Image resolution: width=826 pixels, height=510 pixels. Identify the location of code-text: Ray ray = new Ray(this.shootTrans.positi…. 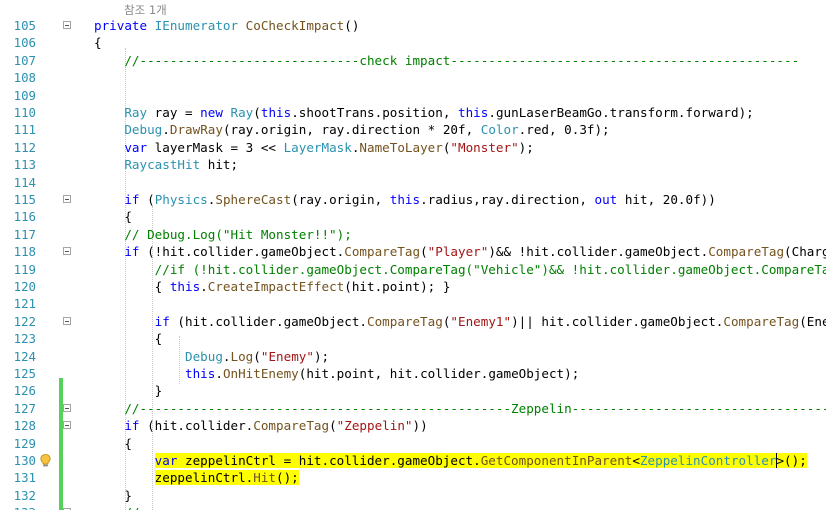
(439, 112).